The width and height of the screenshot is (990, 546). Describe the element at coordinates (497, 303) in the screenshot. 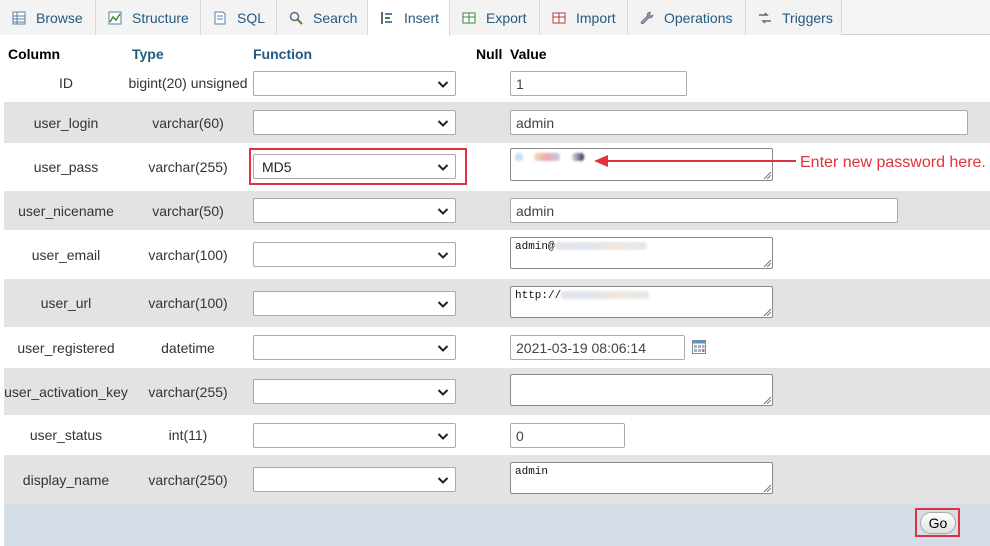

I see `table-row: user_url varchar(100)` at that location.